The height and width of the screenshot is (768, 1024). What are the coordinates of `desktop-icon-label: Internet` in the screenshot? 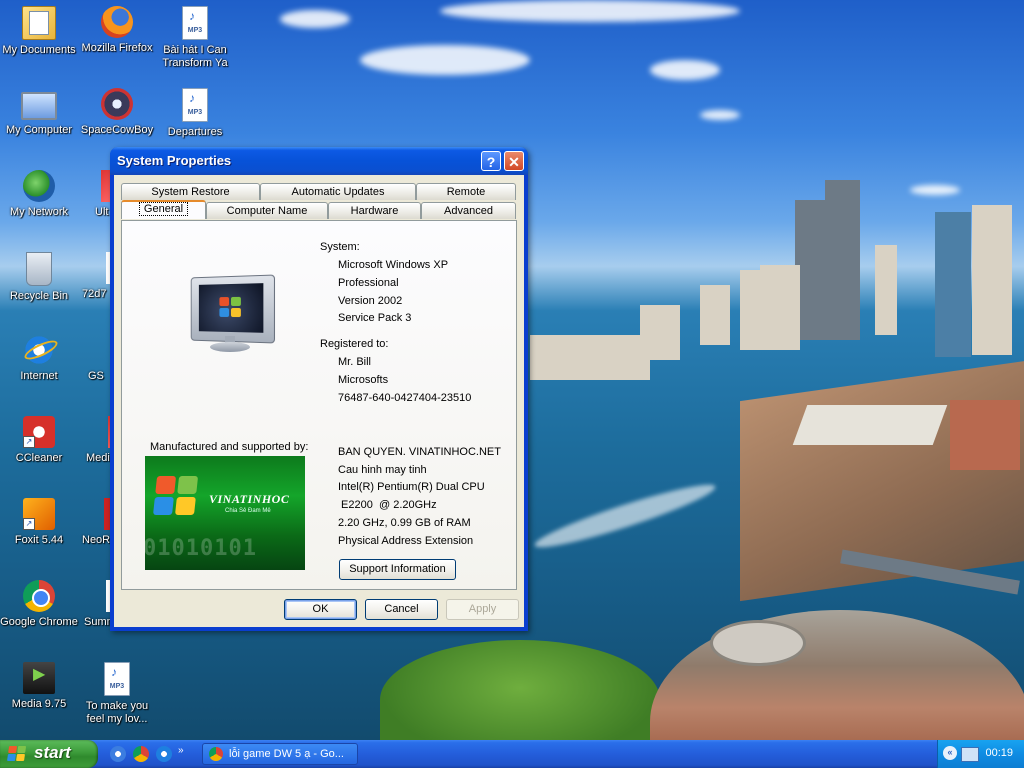 It's located at (39, 376).